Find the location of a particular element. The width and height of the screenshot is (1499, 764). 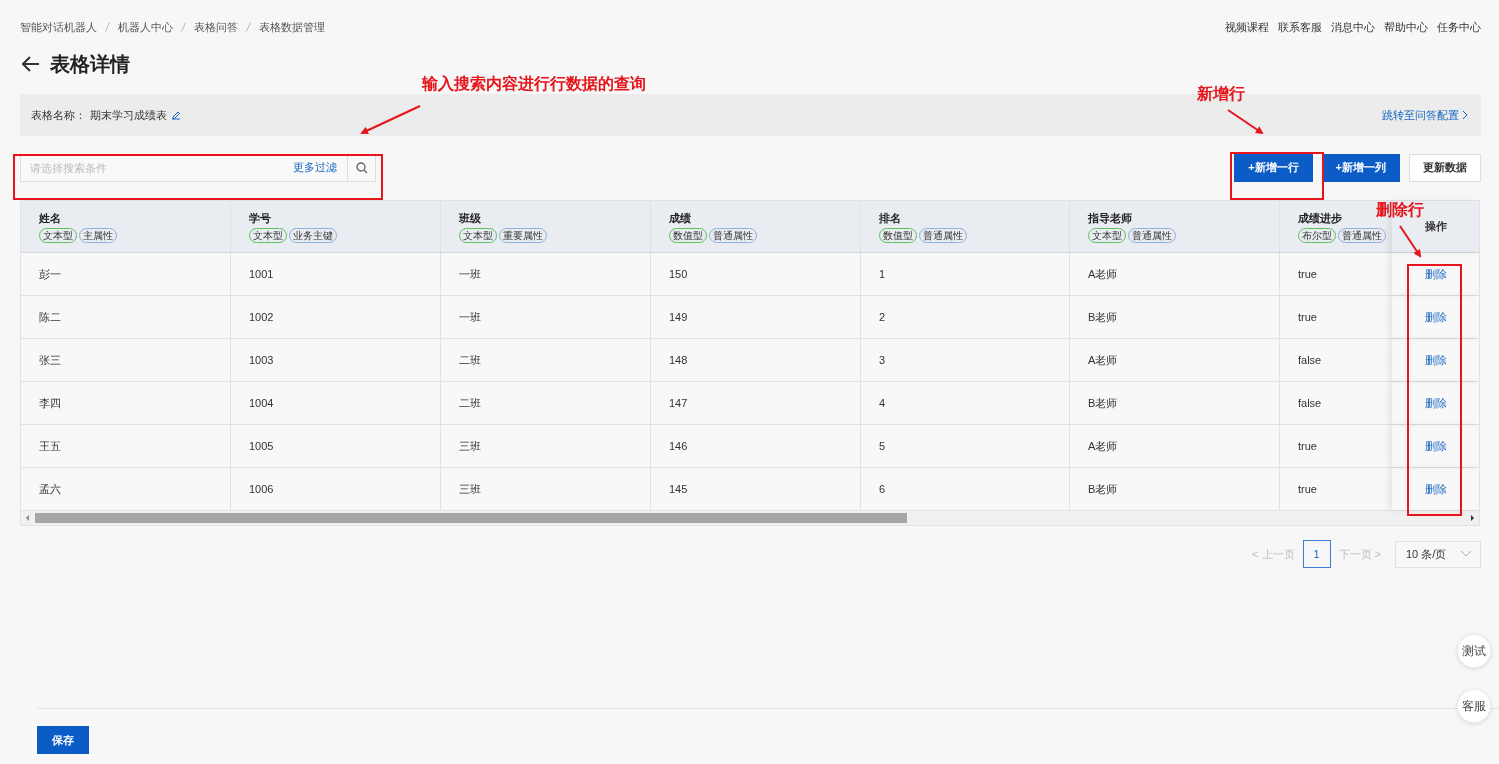

column-name: 班级 is located at coordinates (470, 218).